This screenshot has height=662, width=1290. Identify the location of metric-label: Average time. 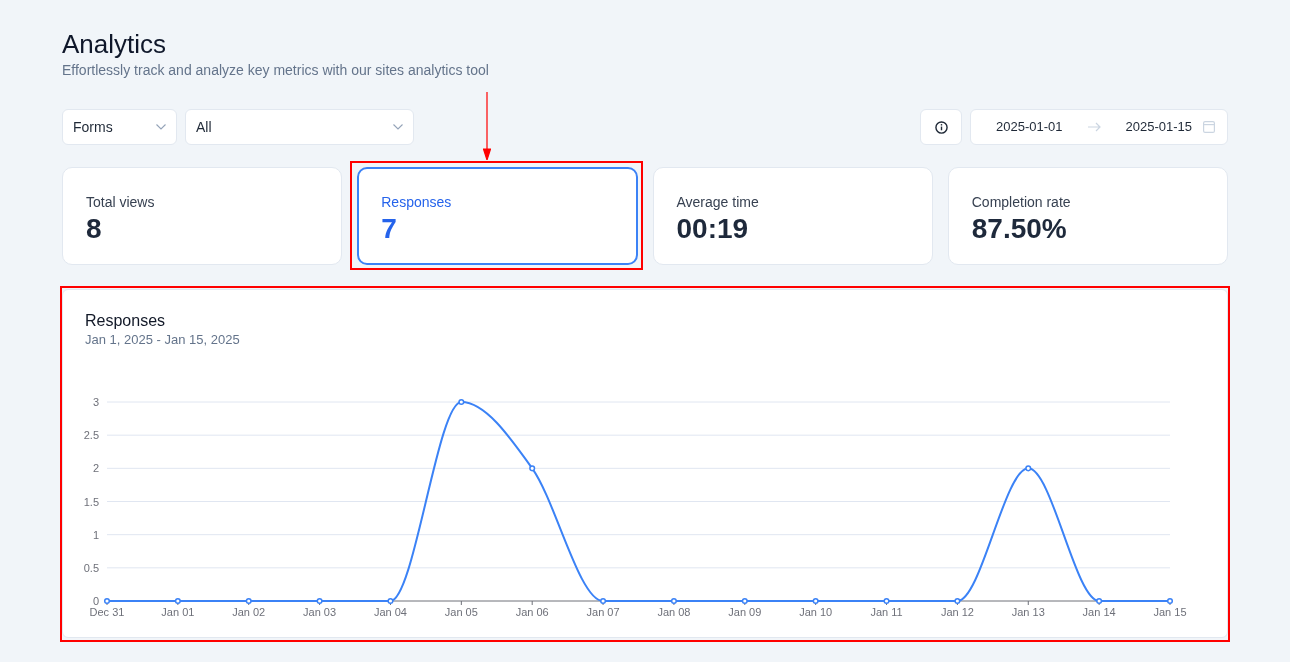
(717, 202).